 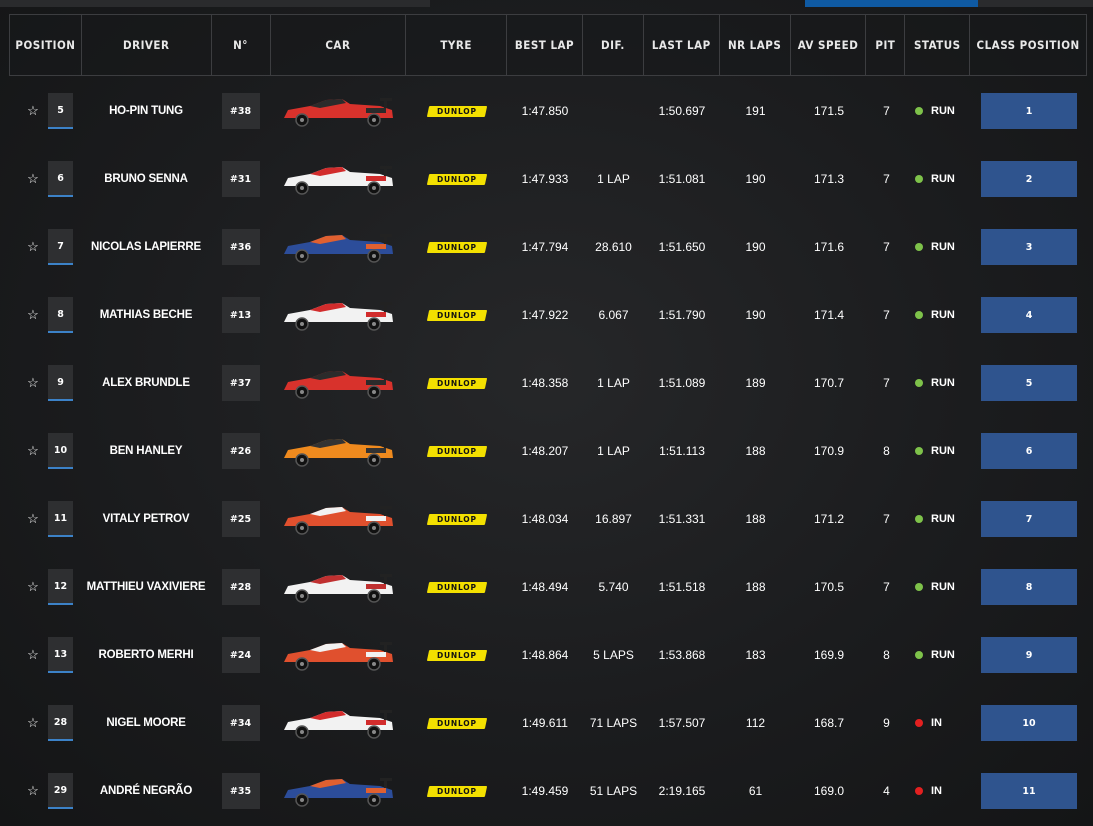 What do you see at coordinates (548, 247) in the screenshot?
I see `table-row: ☆ 7 NICOLAS LAPIERRE #36 DUNLOP 1:47.794` at bounding box center [548, 247].